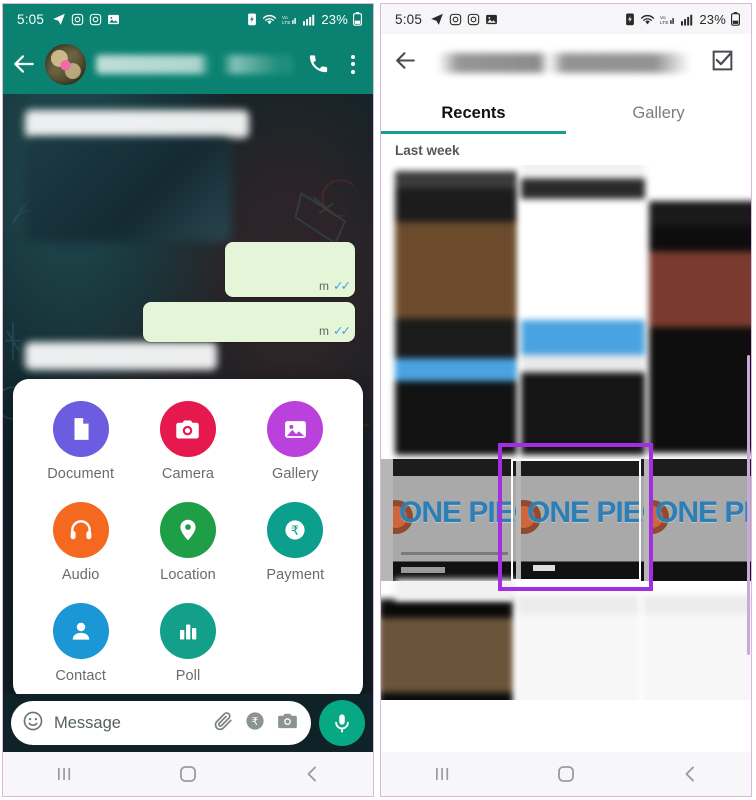 The height and width of the screenshot is (800, 756). What do you see at coordinates (353, 64) in the screenshot?
I see `more-options-icon` at bounding box center [353, 64].